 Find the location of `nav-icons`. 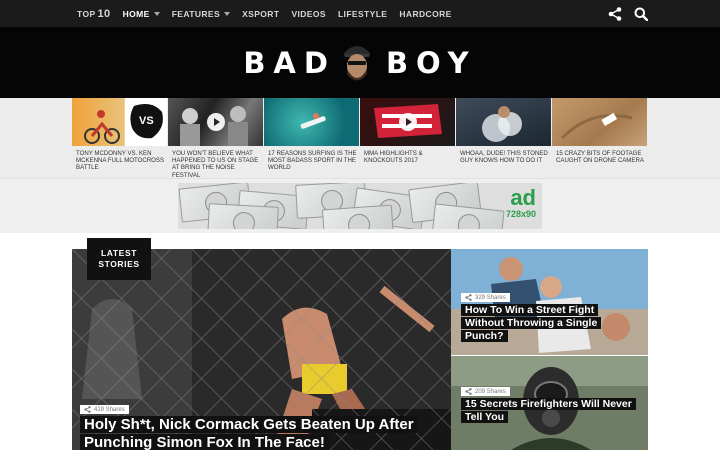

nav-icons is located at coordinates (628, 13).